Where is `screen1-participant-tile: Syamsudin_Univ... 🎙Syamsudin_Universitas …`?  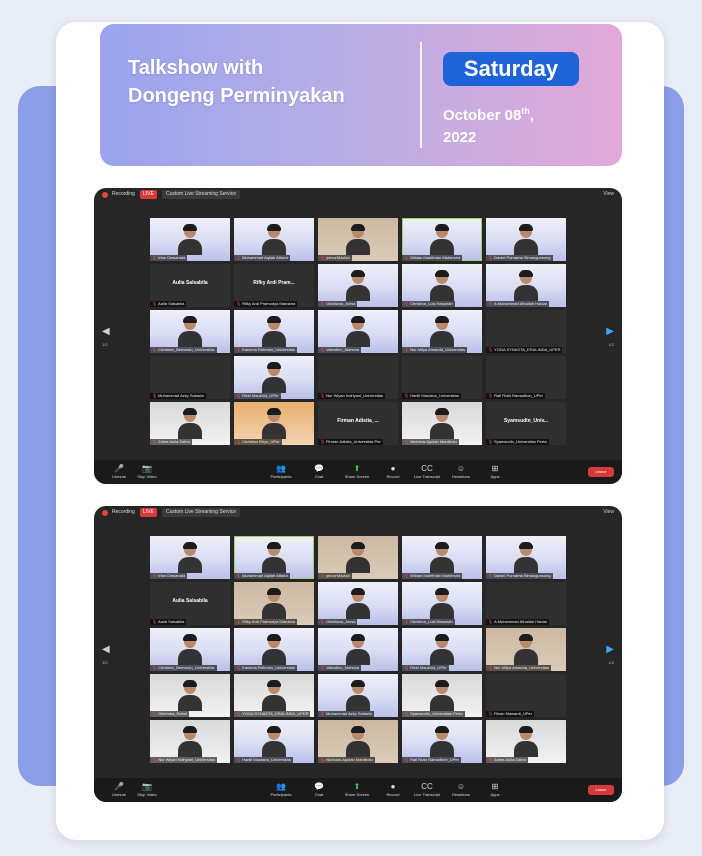 screen1-participant-tile: Syamsudin_Univ... 🎙Syamsudin_Universitas … is located at coordinates (526, 423).